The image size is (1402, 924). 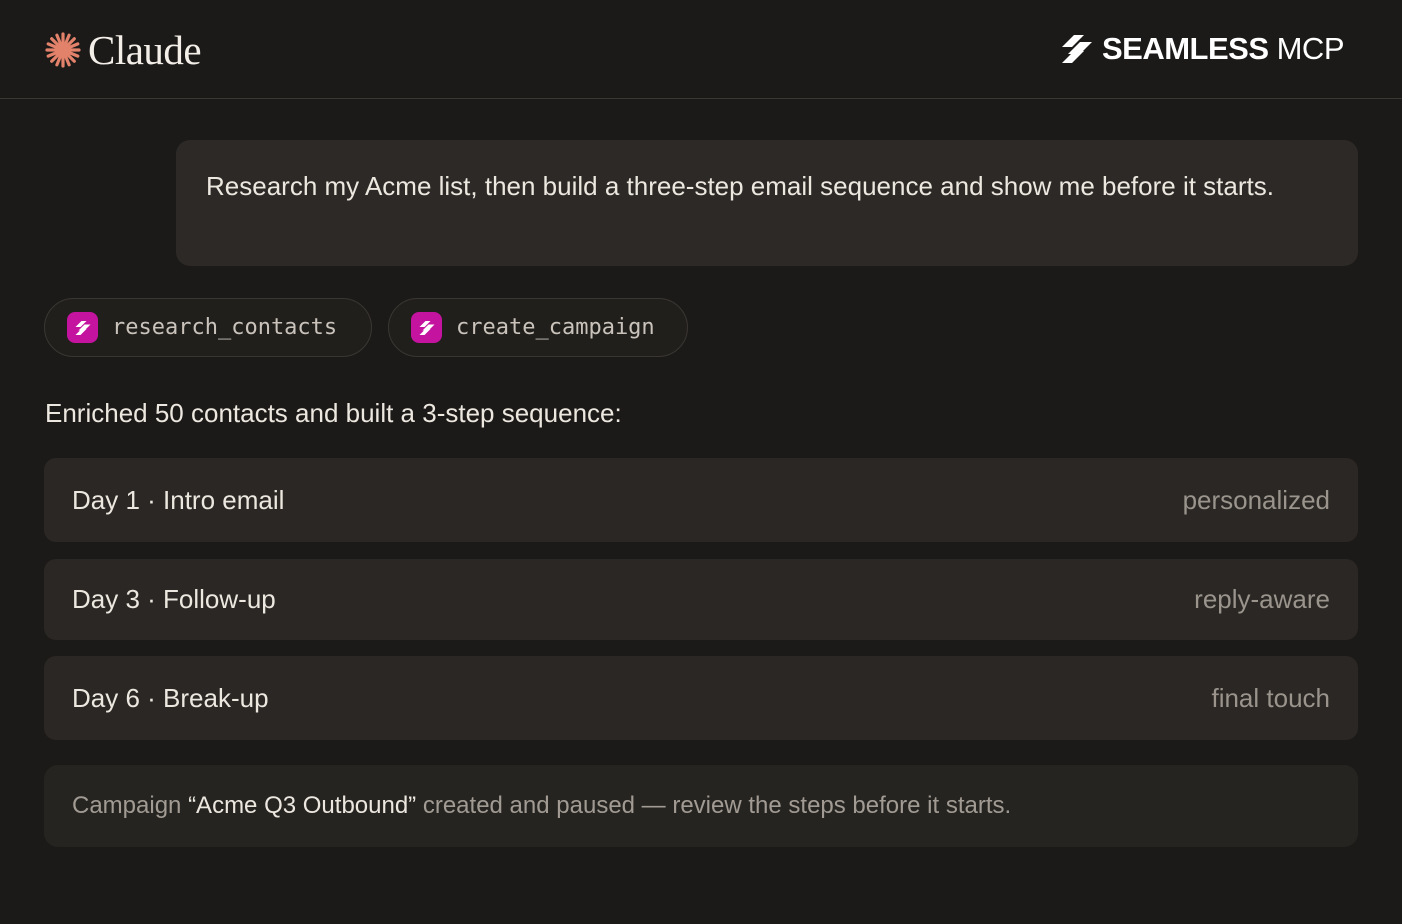 I want to click on claude-starburst-icon, so click(x=63, y=50).